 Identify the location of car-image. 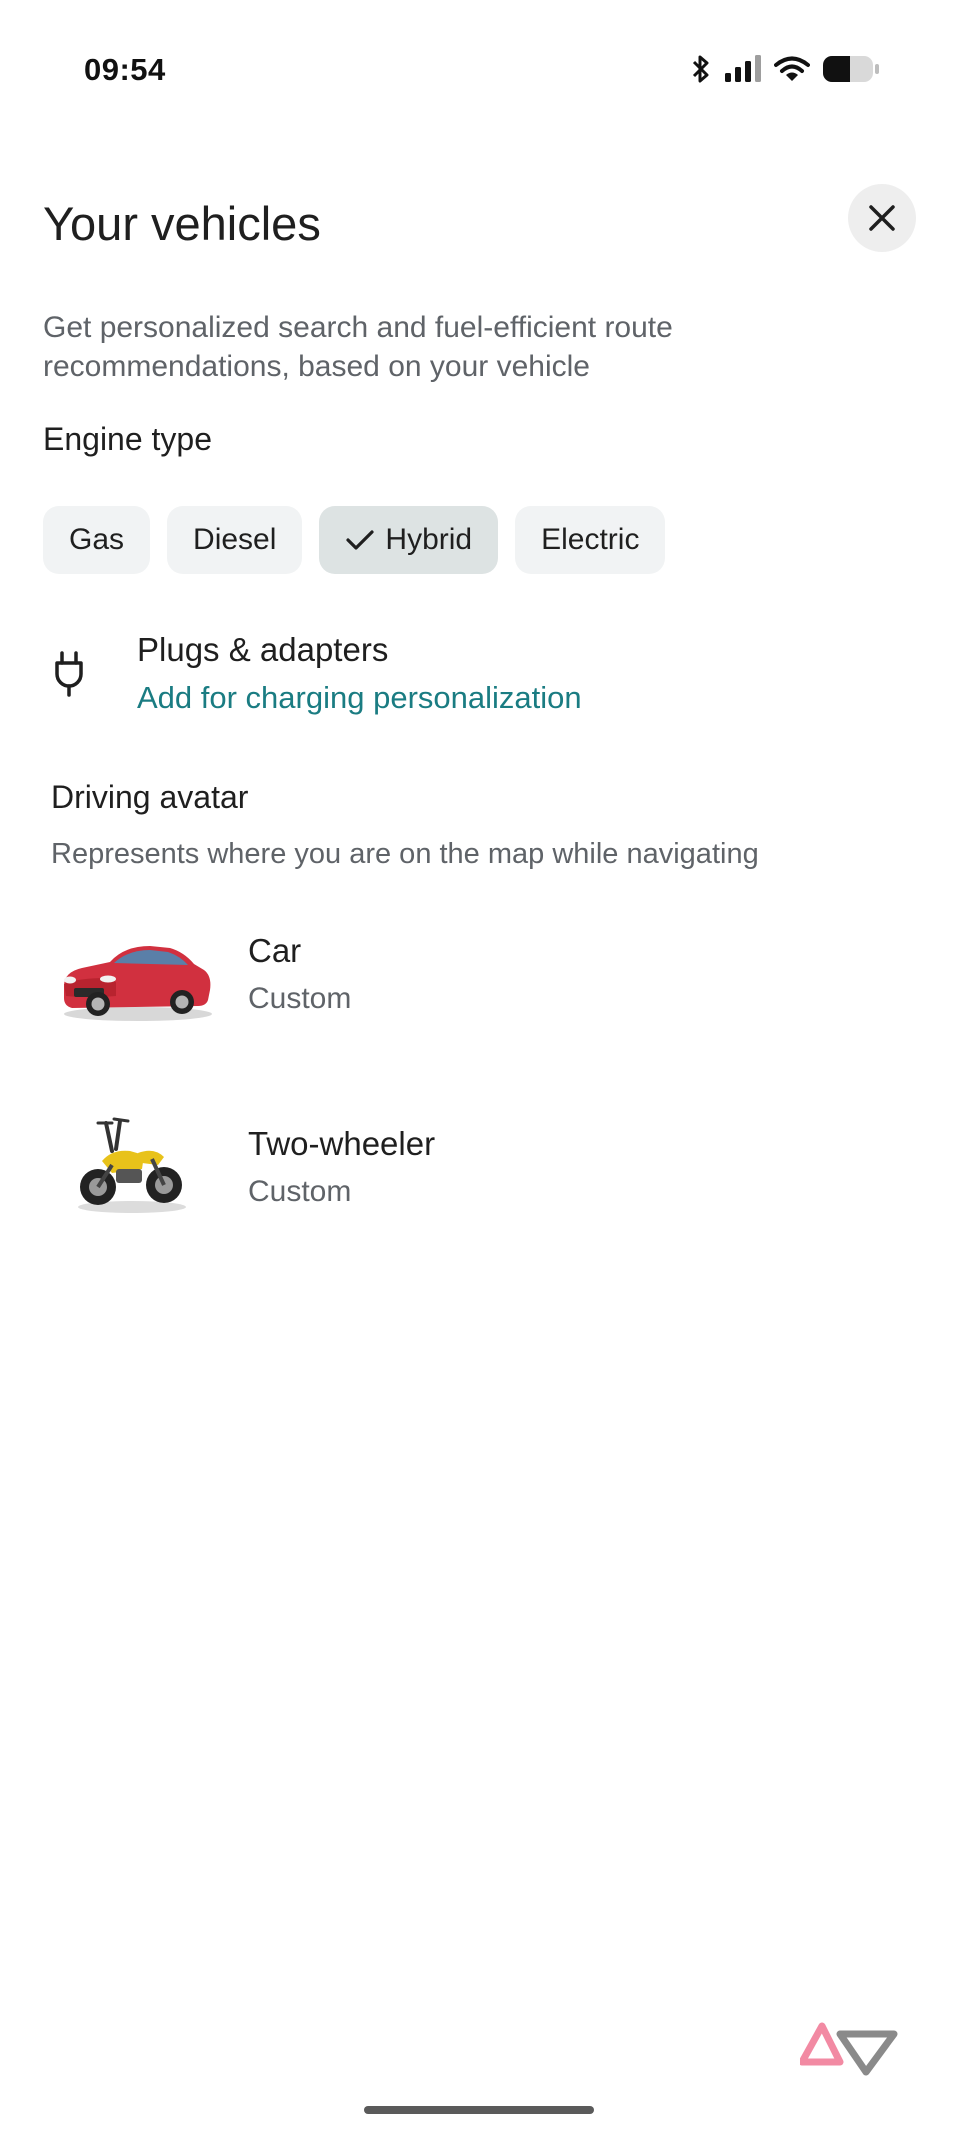
(138, 983).